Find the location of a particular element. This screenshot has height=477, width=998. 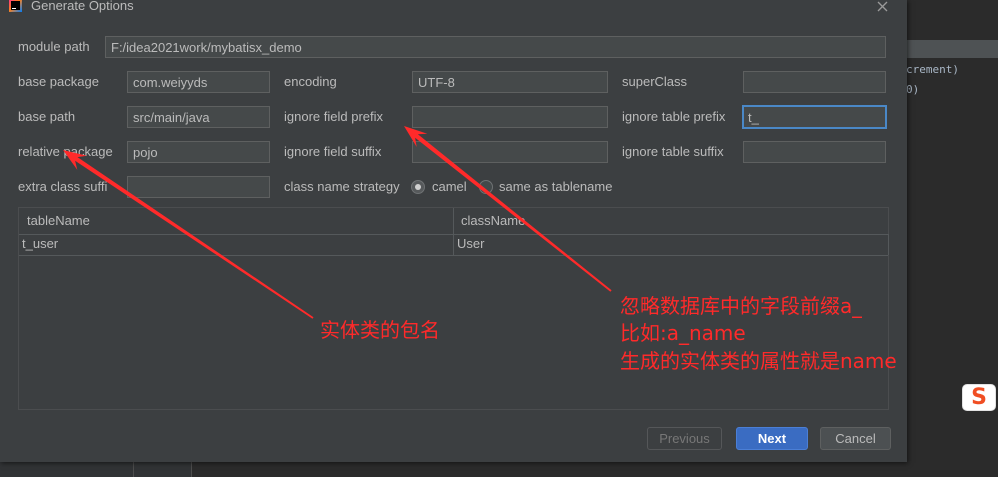

class-name-strategy-label: class name strategy is located at coordinates (342, 186).